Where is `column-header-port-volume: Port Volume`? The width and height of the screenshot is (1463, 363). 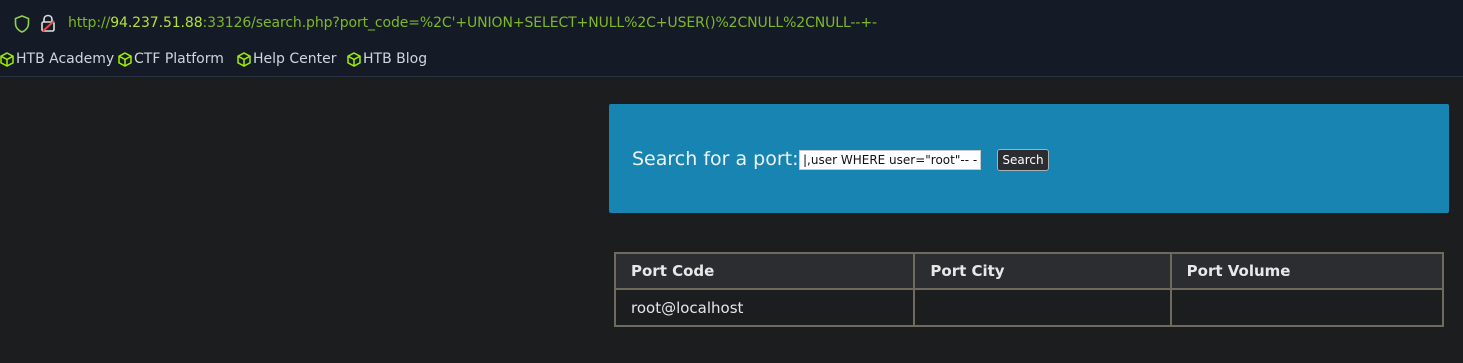 column-header-port-volume: Port Volume is located at coordinates (1307, 271).